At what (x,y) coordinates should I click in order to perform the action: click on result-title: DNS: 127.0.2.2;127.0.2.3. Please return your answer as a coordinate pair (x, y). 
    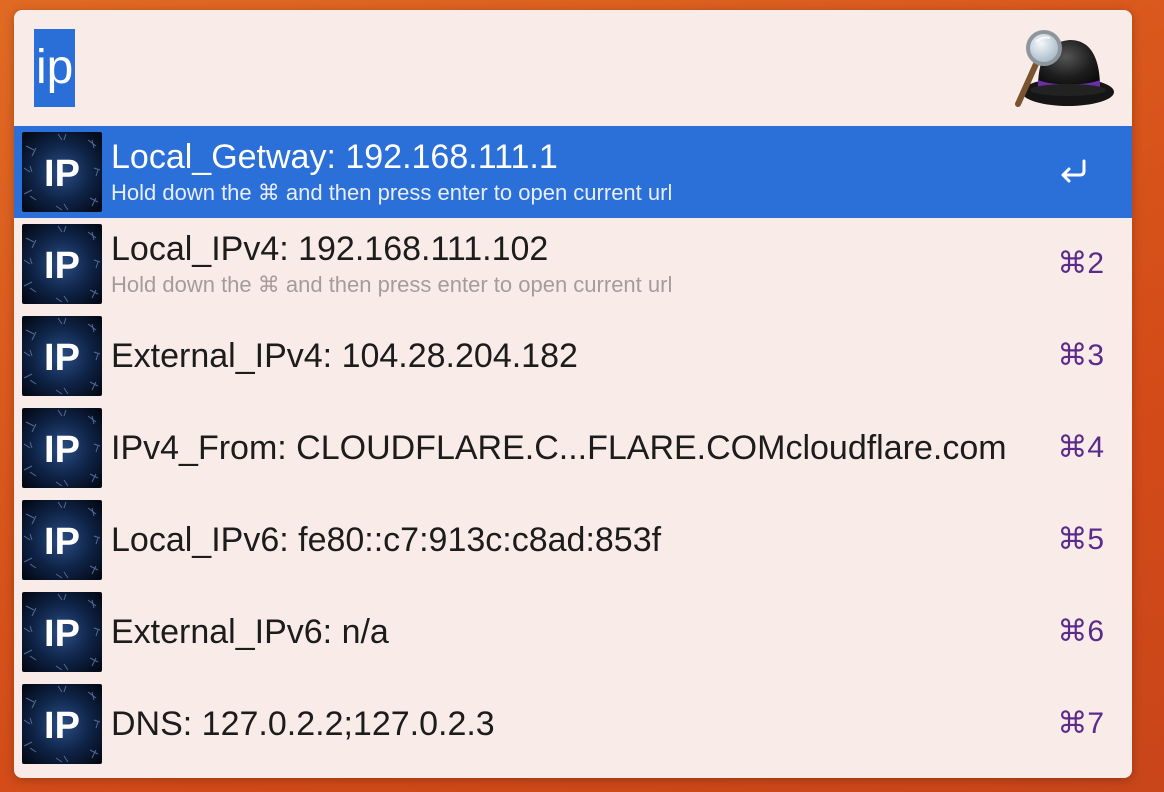
    Looking at the image, I should click on (303, 724).